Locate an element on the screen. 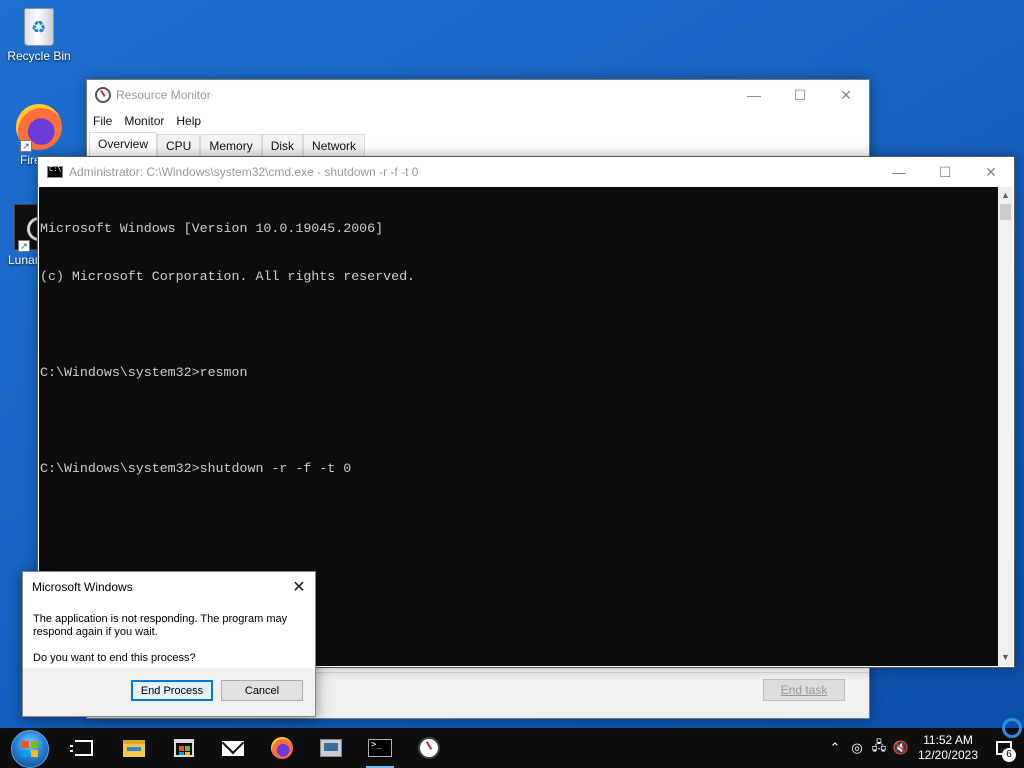  mail-icon is located at coordinates (233, 748).